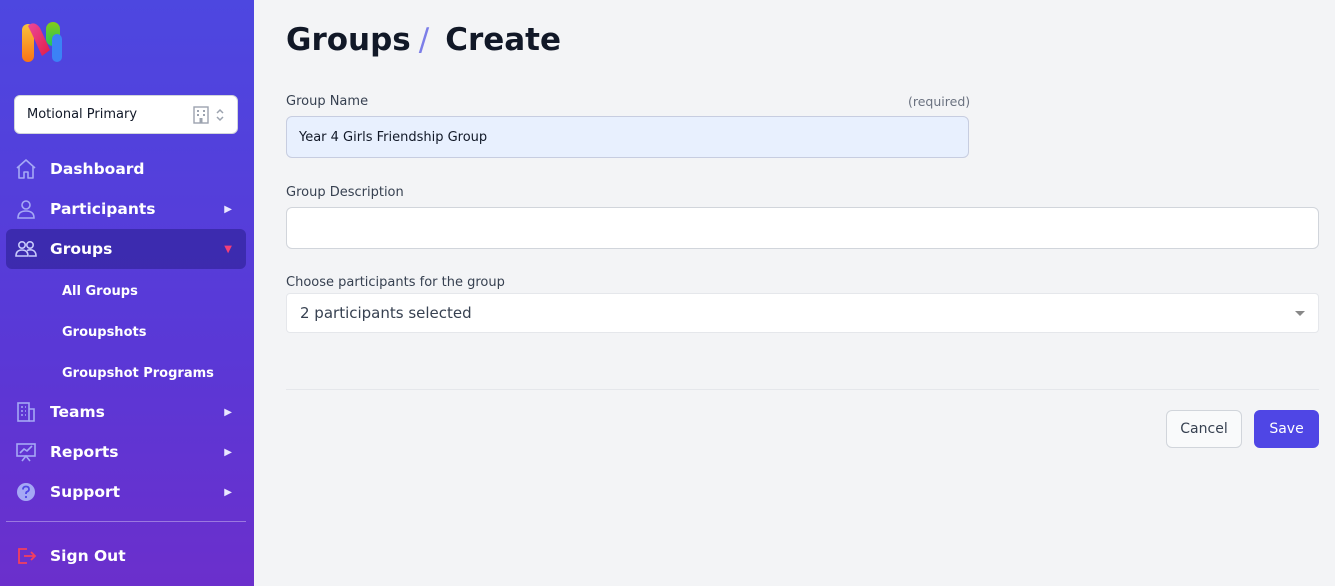 This screenshot has height=586, width=1335. I want to click on cancel-button: Cancel, so click(1204, 429).